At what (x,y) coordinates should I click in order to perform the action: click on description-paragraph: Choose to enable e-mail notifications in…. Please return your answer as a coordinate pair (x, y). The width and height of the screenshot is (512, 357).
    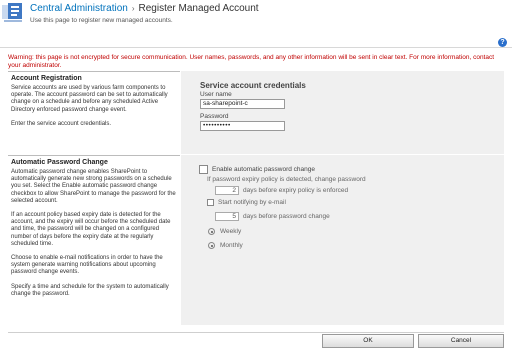
    Looking at the image, I should click on (87, 265).